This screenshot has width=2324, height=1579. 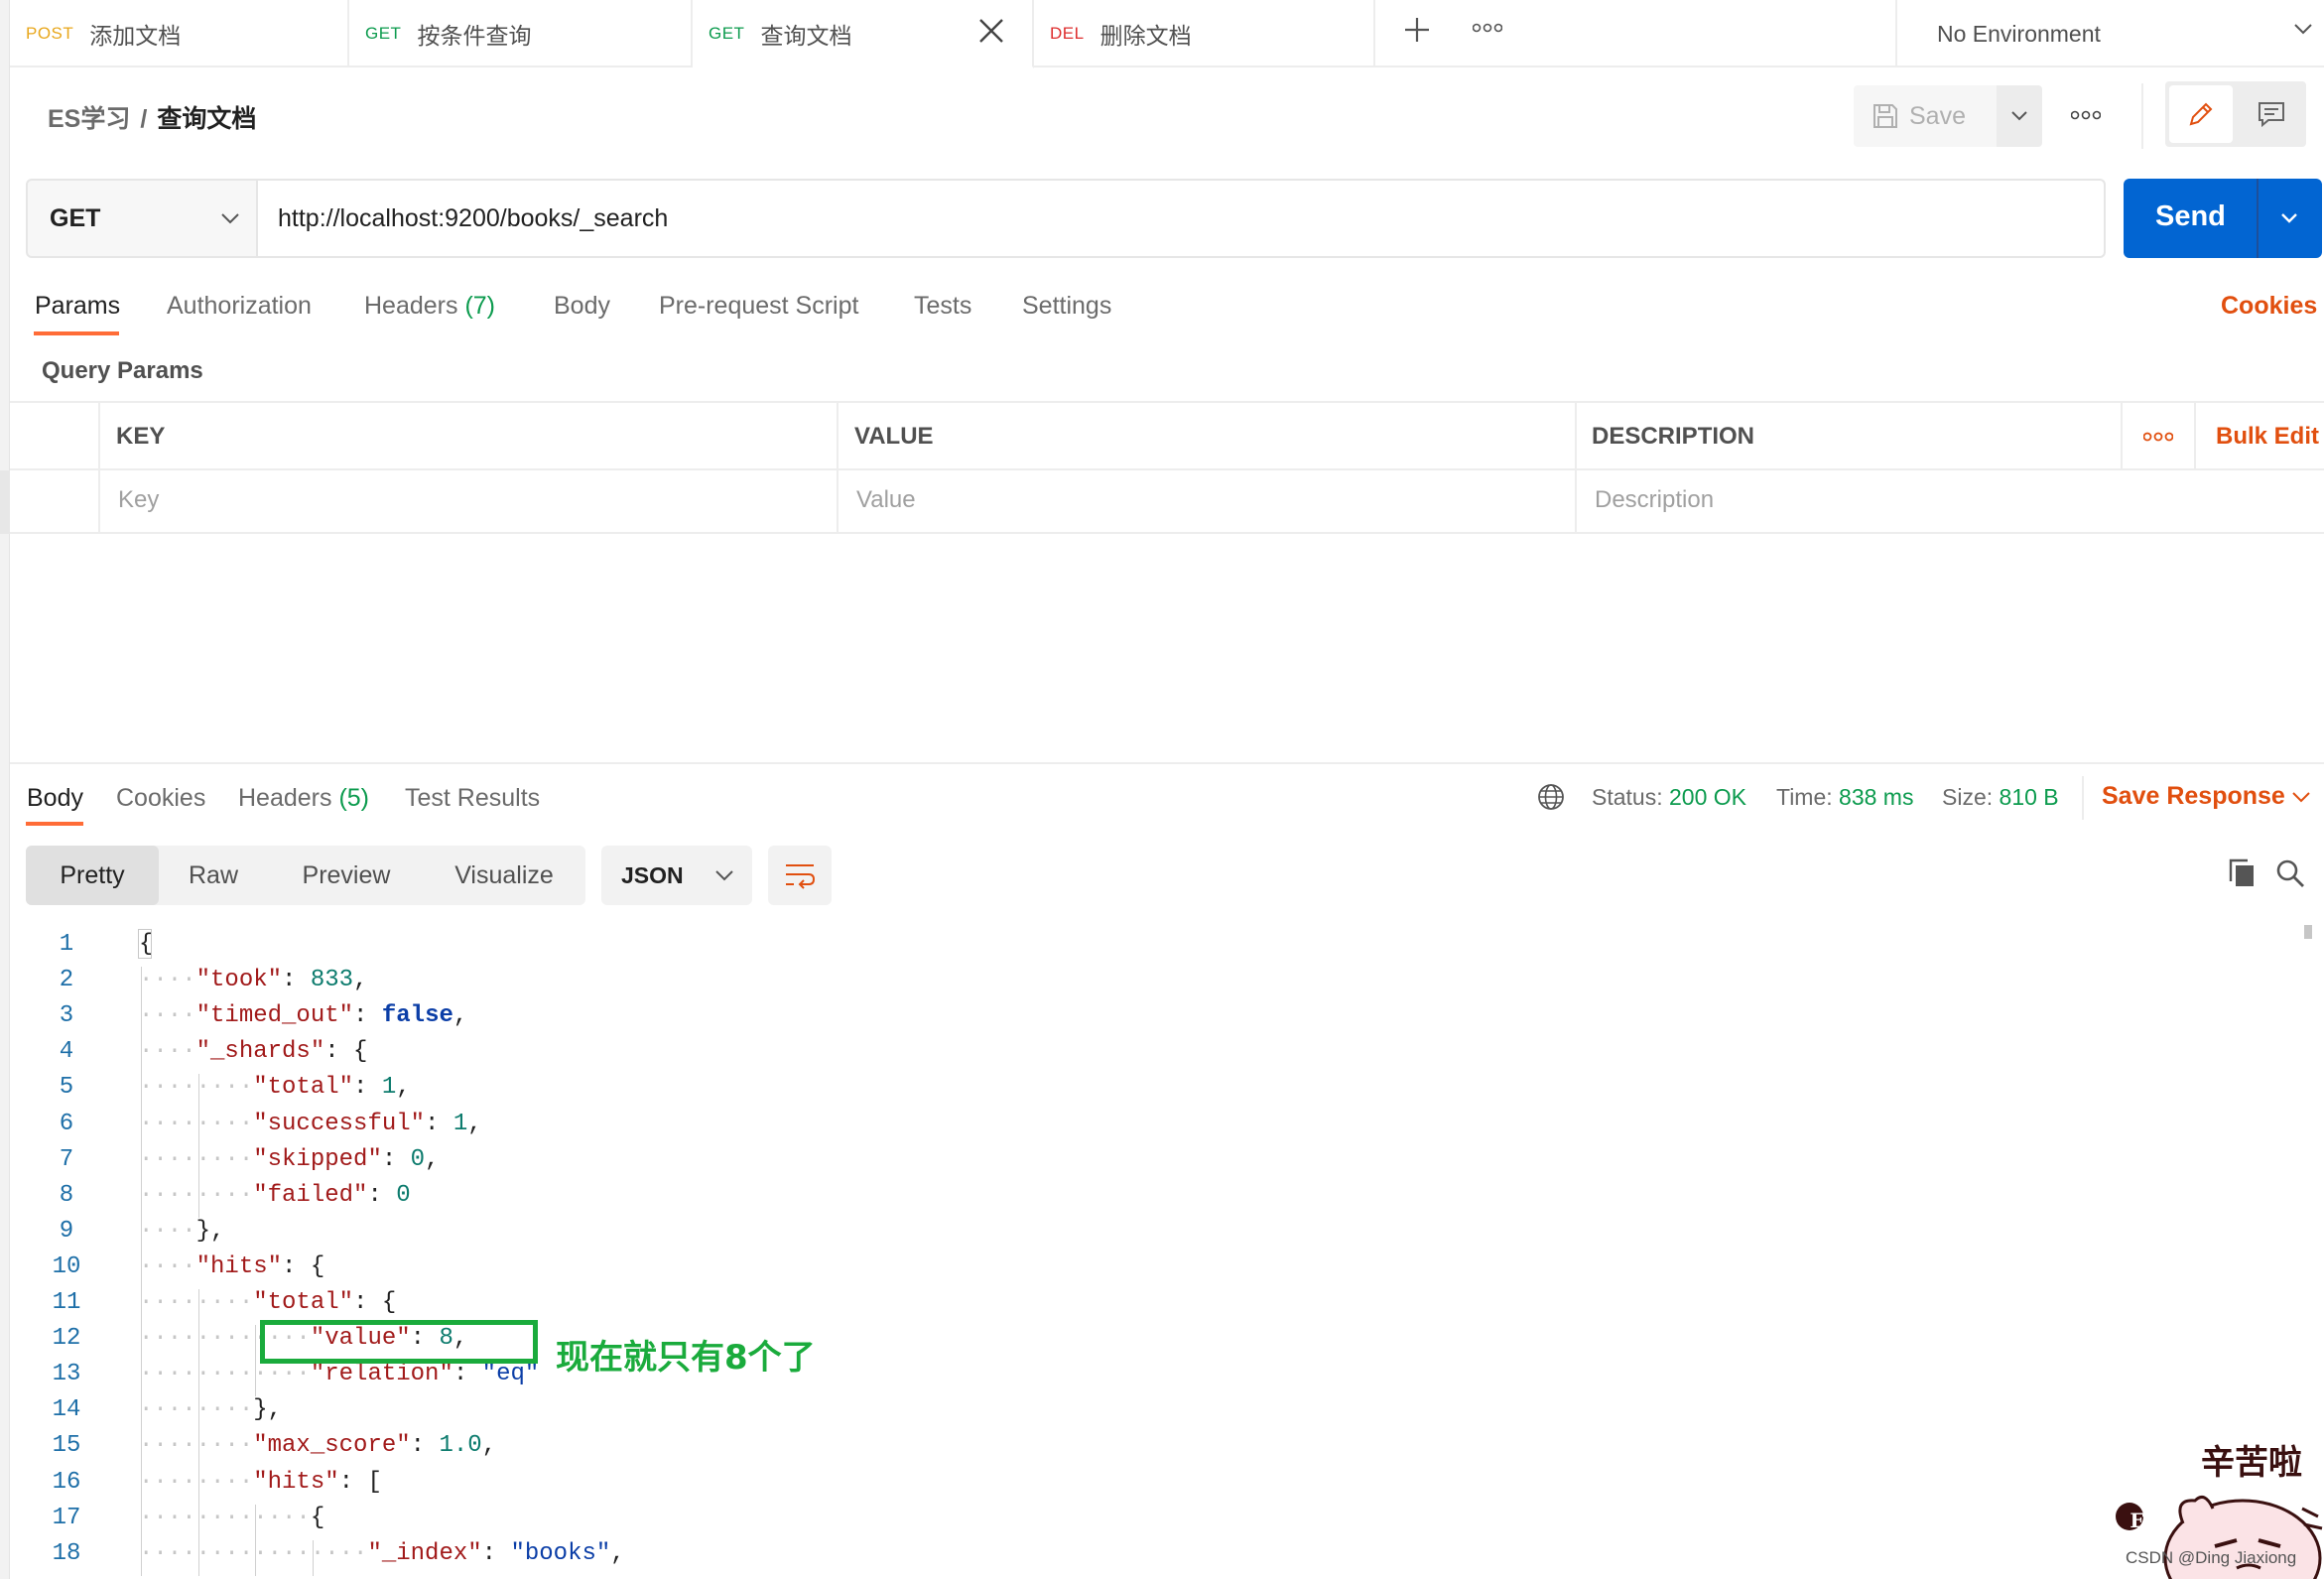 What do you see at coordinates (418, 1159) in the screenshot?
I see `code-token: 0` at bounding box center [418, 1159].